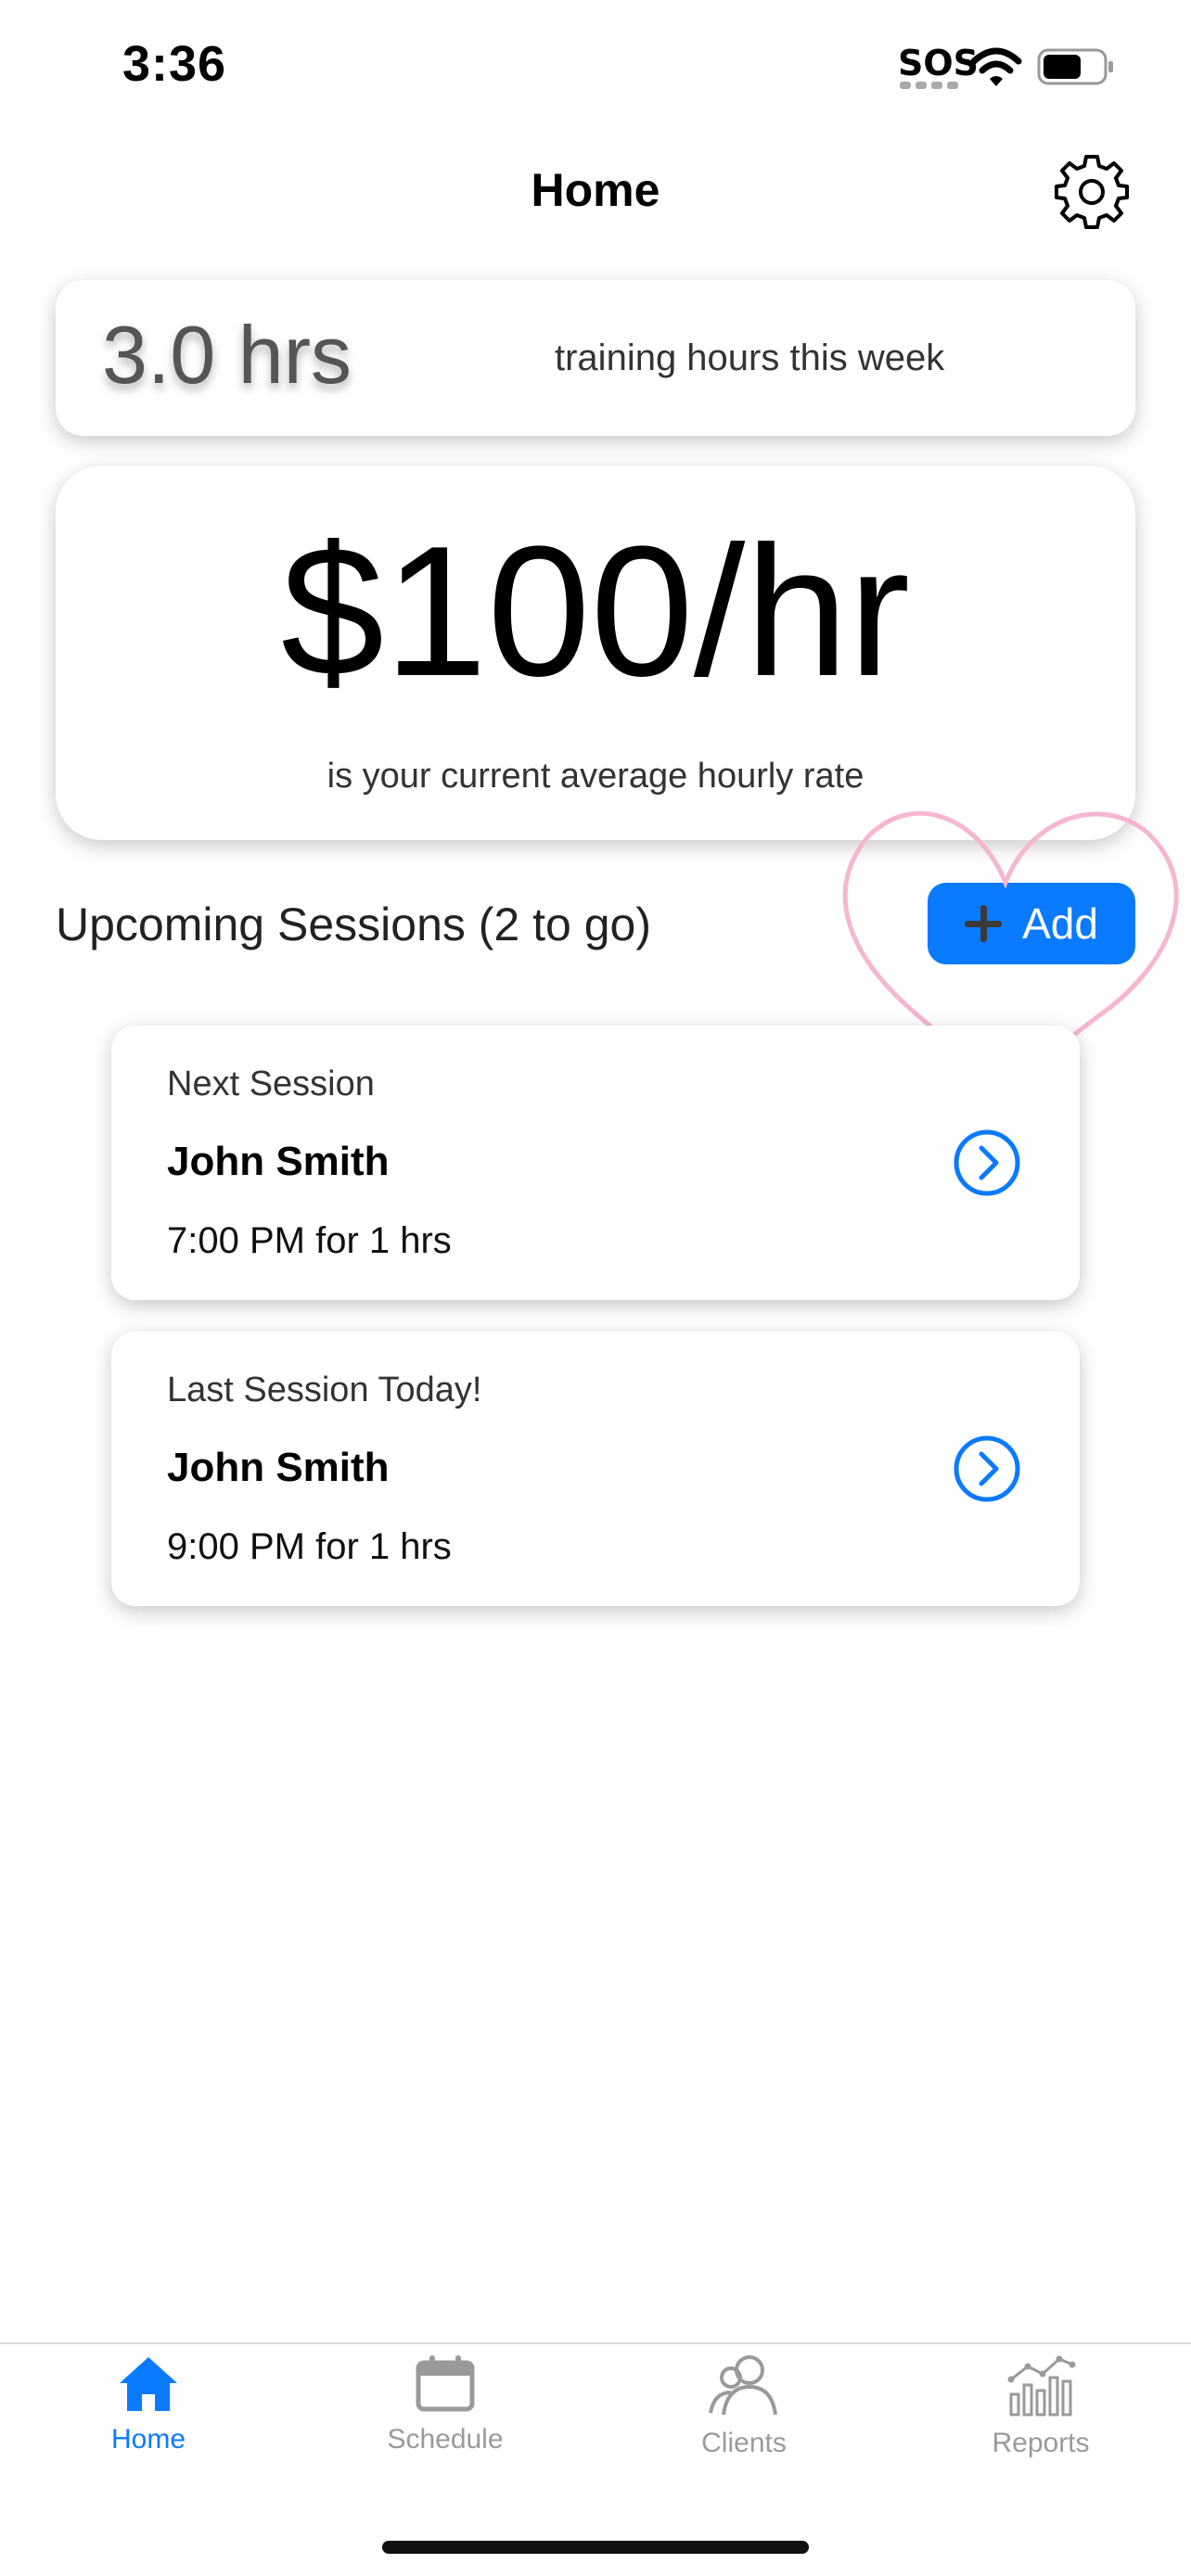  What do you see at coordinates (445, 2439) in the screenshot?
I see `tab-label: Schedule` at bounding box center [445, 2439].